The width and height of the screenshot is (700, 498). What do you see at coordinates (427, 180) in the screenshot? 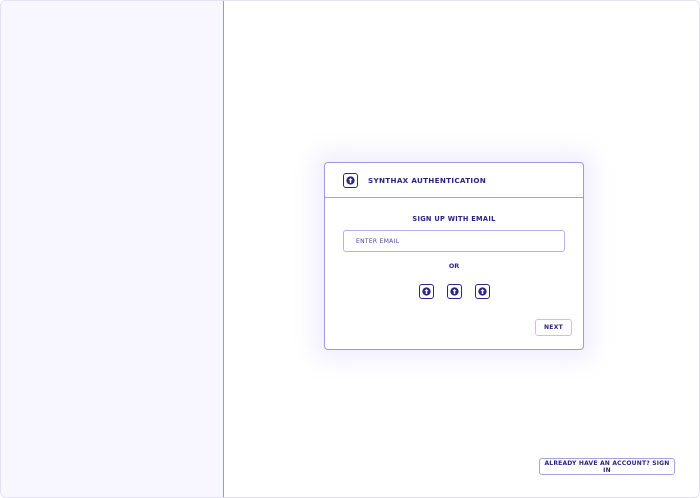
I see `auth-title: SYNTHAX AUTHENTICATION` at bounding box center [427, 180].